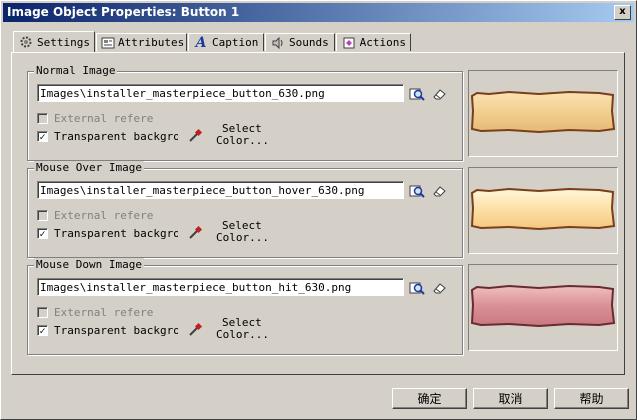 The image size is (637, 420). Describe the element at coordinates (123, 12) in the screenshot. I see `window-title: Image Object Properties: Button 1` at that location.